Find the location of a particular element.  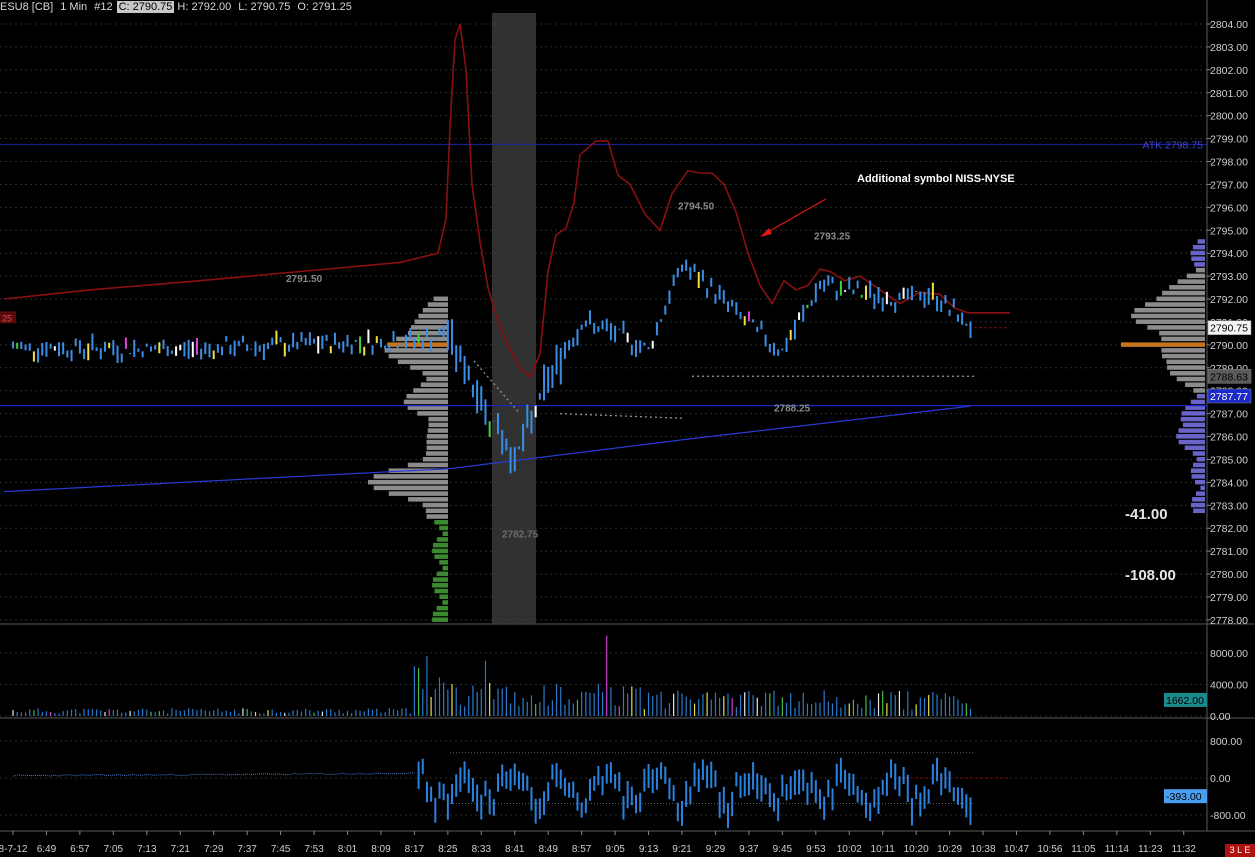

price-label-swing: 2794.50 is located at coordinates (696, 207).